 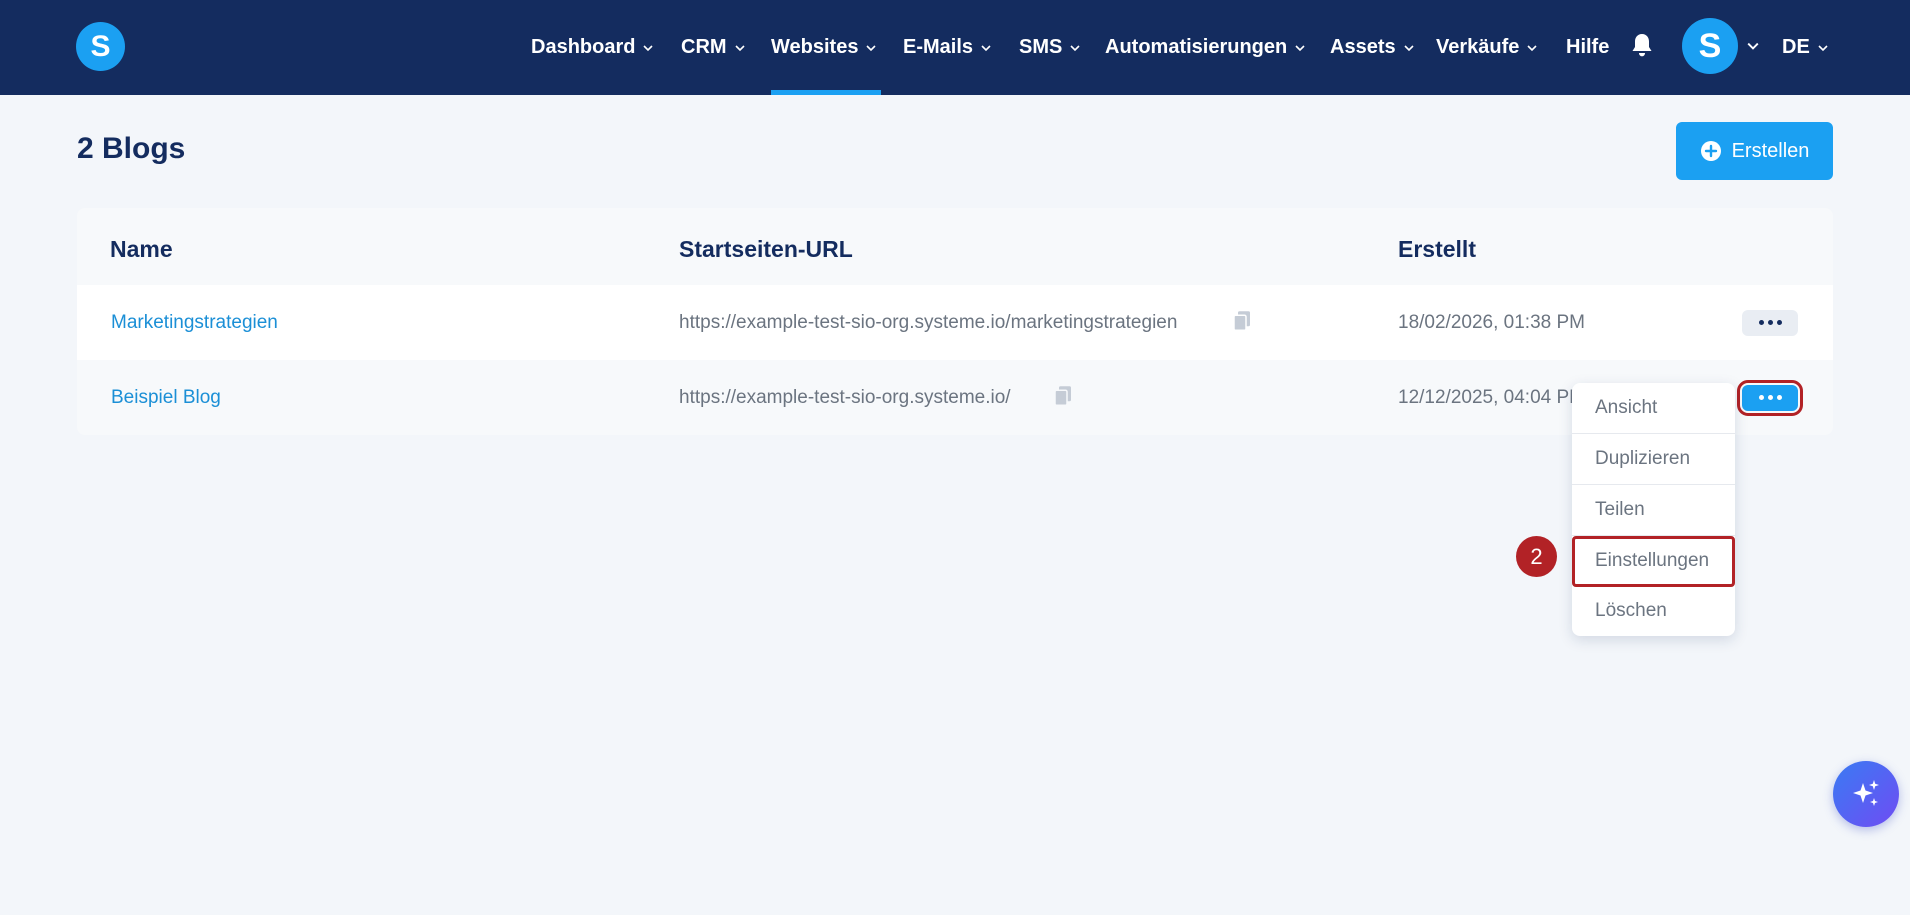 I want to click on nav-label: Websites, so click(x=815, y=47).